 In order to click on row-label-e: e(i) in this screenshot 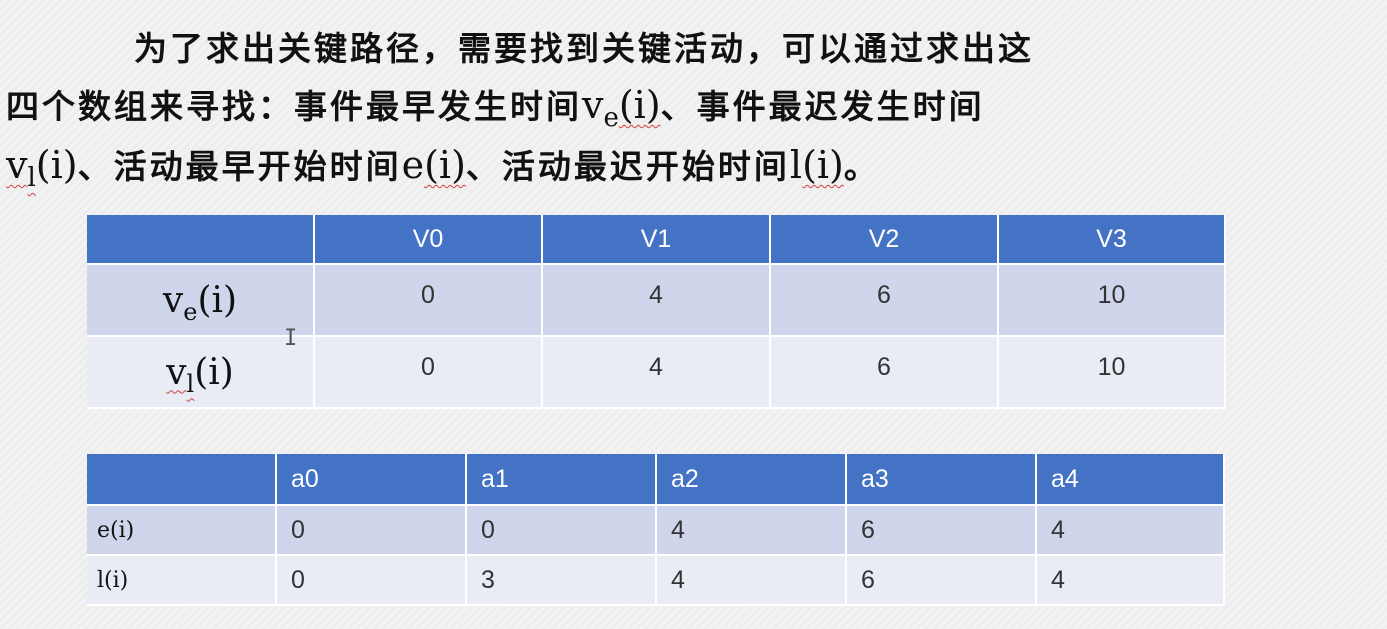, I will do `click(182, 531)`.